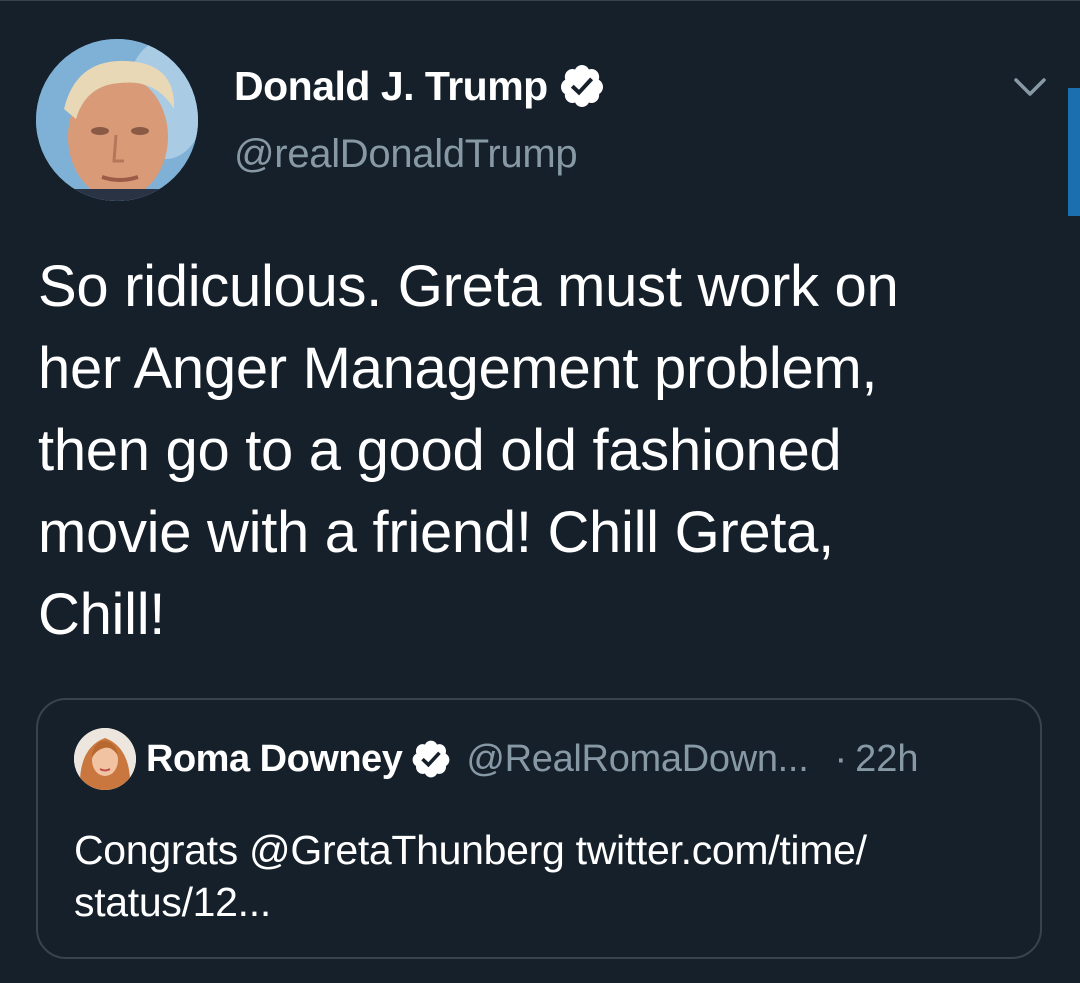 This screenshot has height=983, width=1080. Describe the element at coordinates (274, 759) in the screenshot. I see `quoted-author-name: Roma Downey` at that location.